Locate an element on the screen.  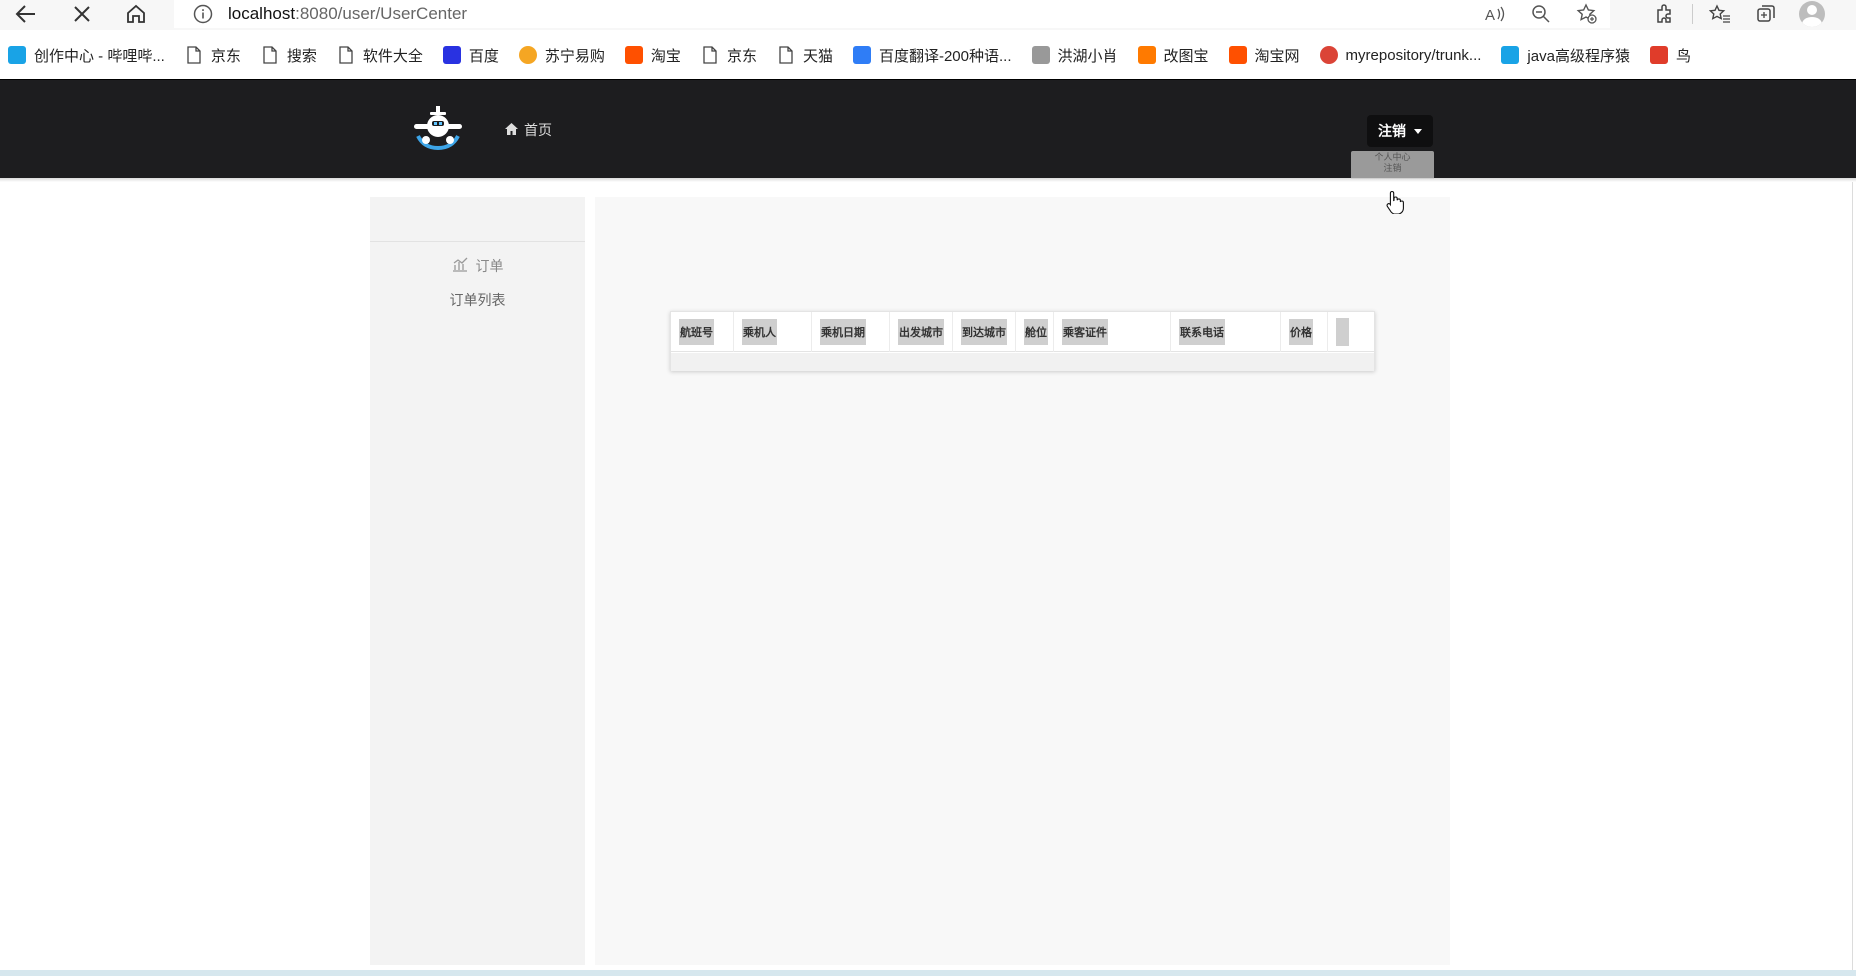
browser-toolbar: localhost:8080/user/UserCenter A is located at coordinates (928, 15).